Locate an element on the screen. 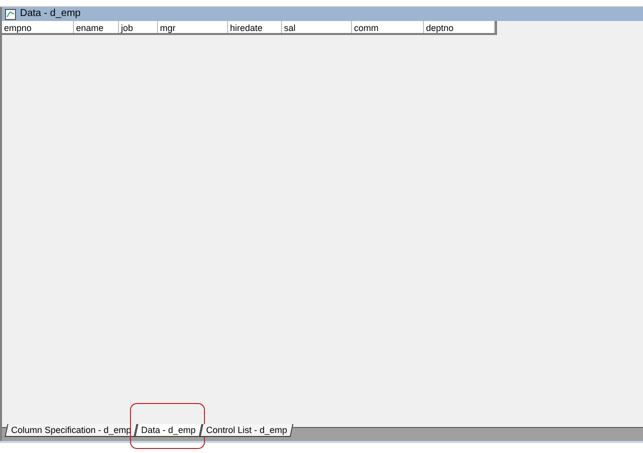 This screenshot has width=643, height=453. tab: Column Specification - d_emp is located at coordinates (71, 430).